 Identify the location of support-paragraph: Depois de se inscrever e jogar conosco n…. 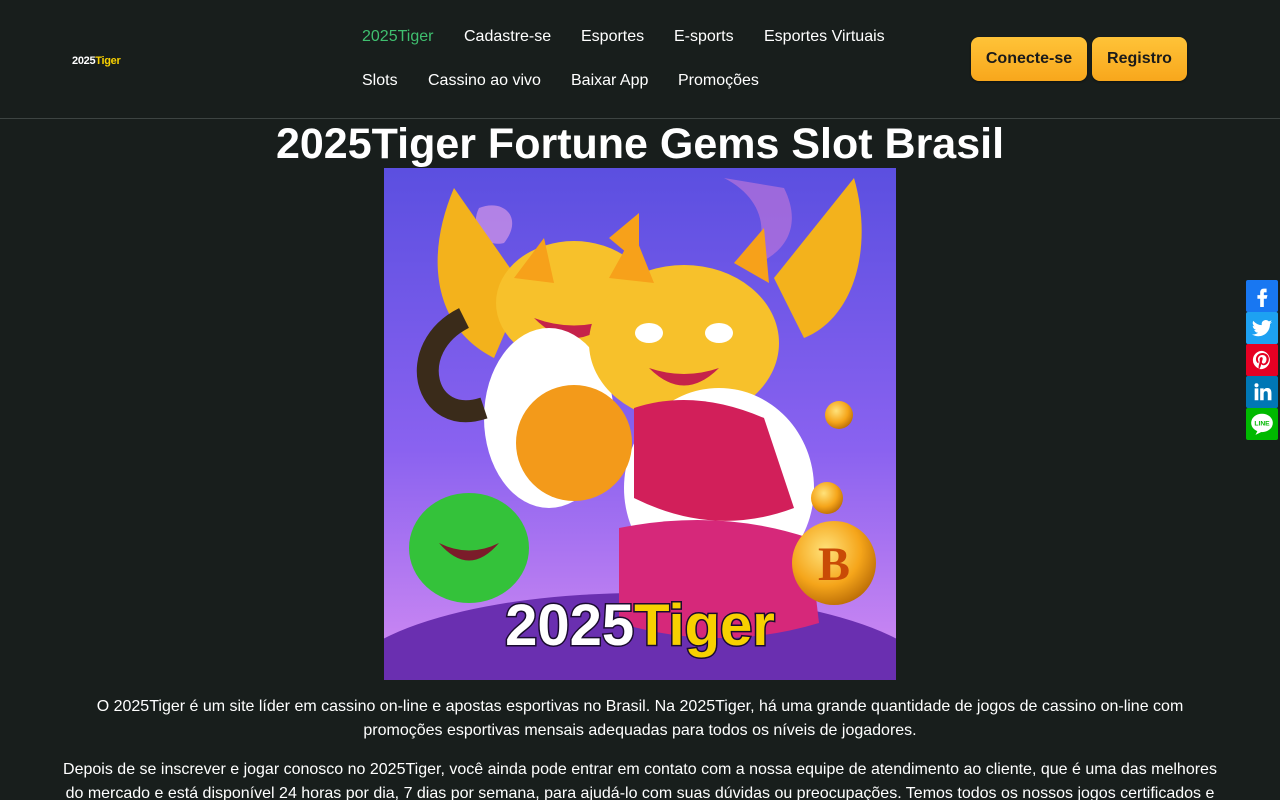
(640, 780).